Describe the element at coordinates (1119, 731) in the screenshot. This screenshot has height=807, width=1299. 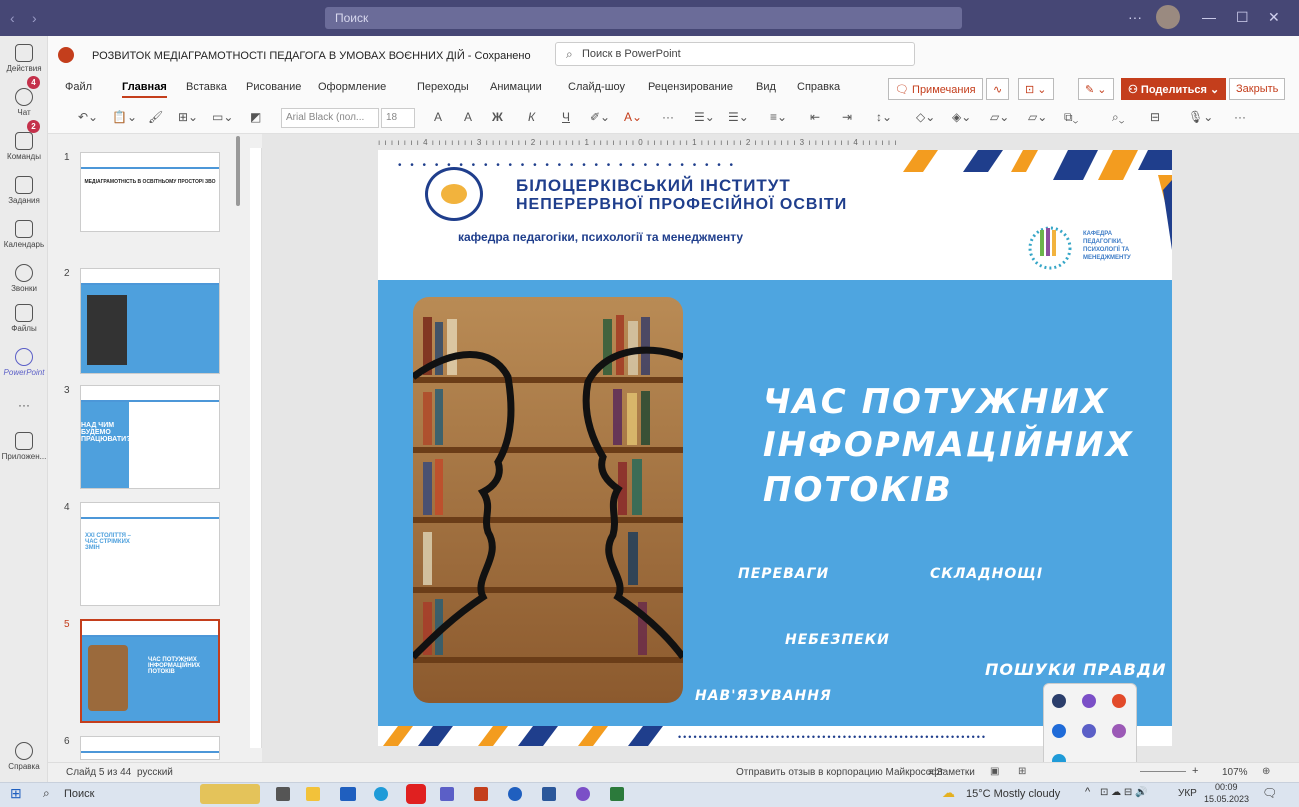
I see `pen-tray-icon` at that location.